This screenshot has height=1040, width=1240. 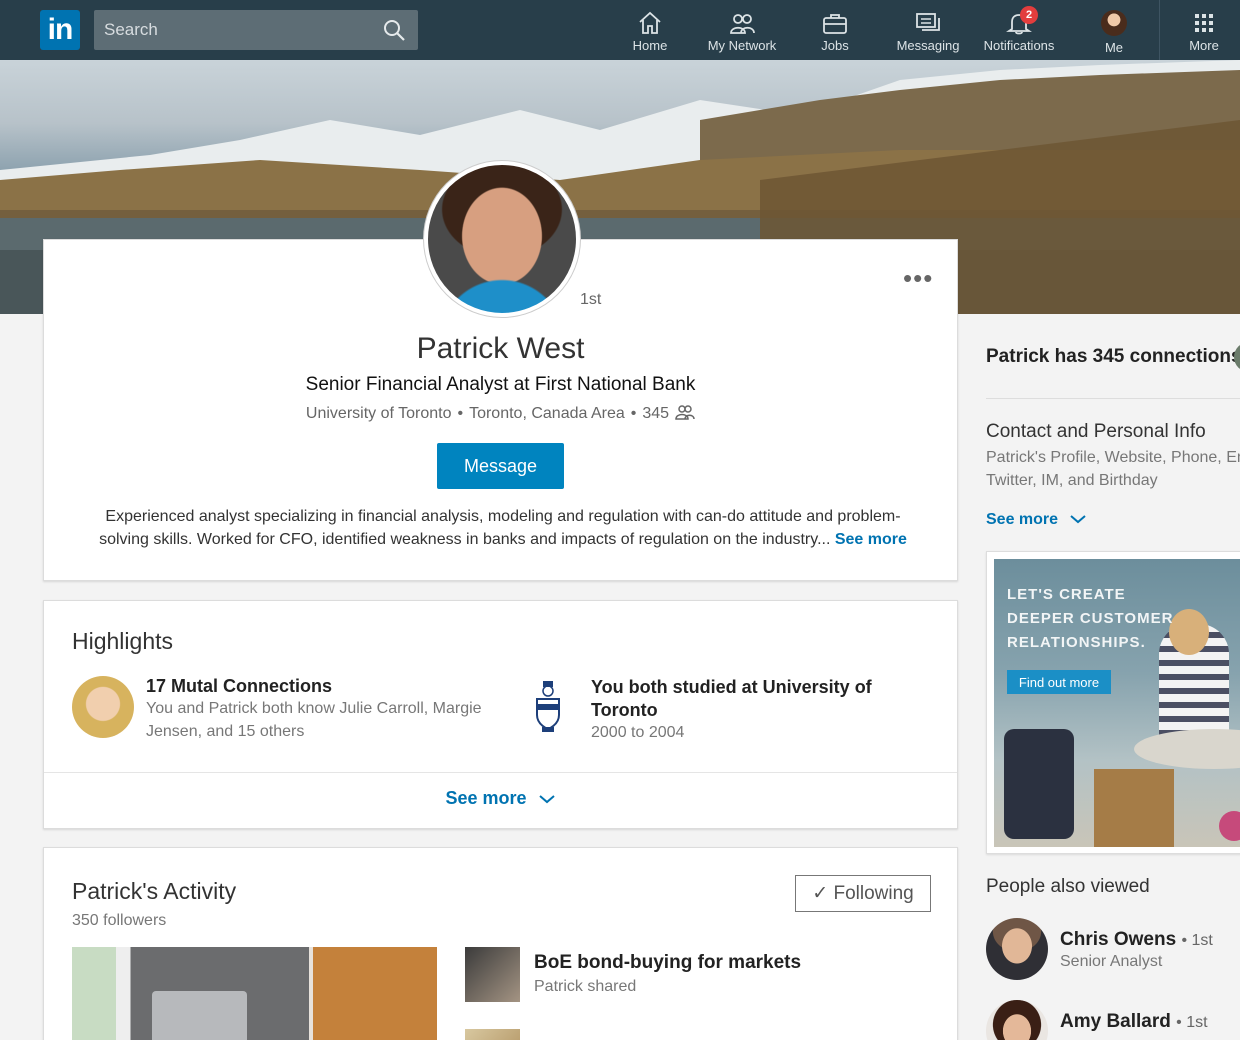 I want to click on person-role: Senior Analyst, so click(x=1111, y=961).